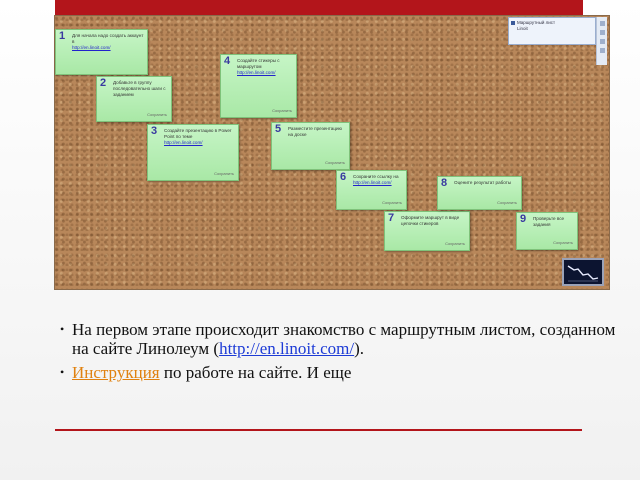 The width and height of the screenshot is (640, 480). Describe the element at coordinates (103, 83) in the screenshot. I see `note-number: 2` at that location.